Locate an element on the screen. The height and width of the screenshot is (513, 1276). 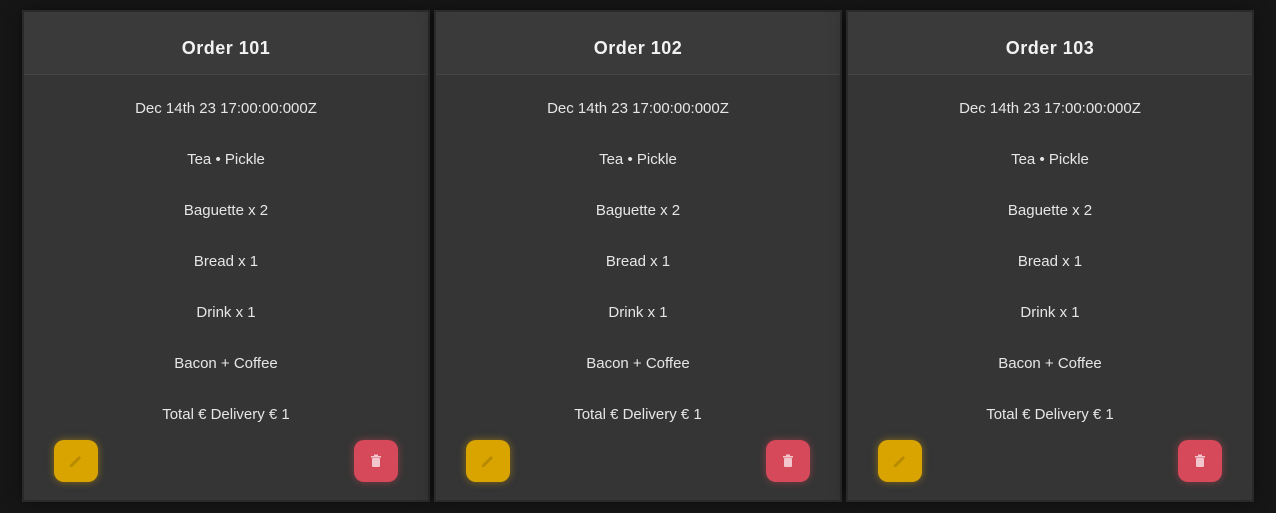
card-title: Order 101 is located at coordinates (226, 48).